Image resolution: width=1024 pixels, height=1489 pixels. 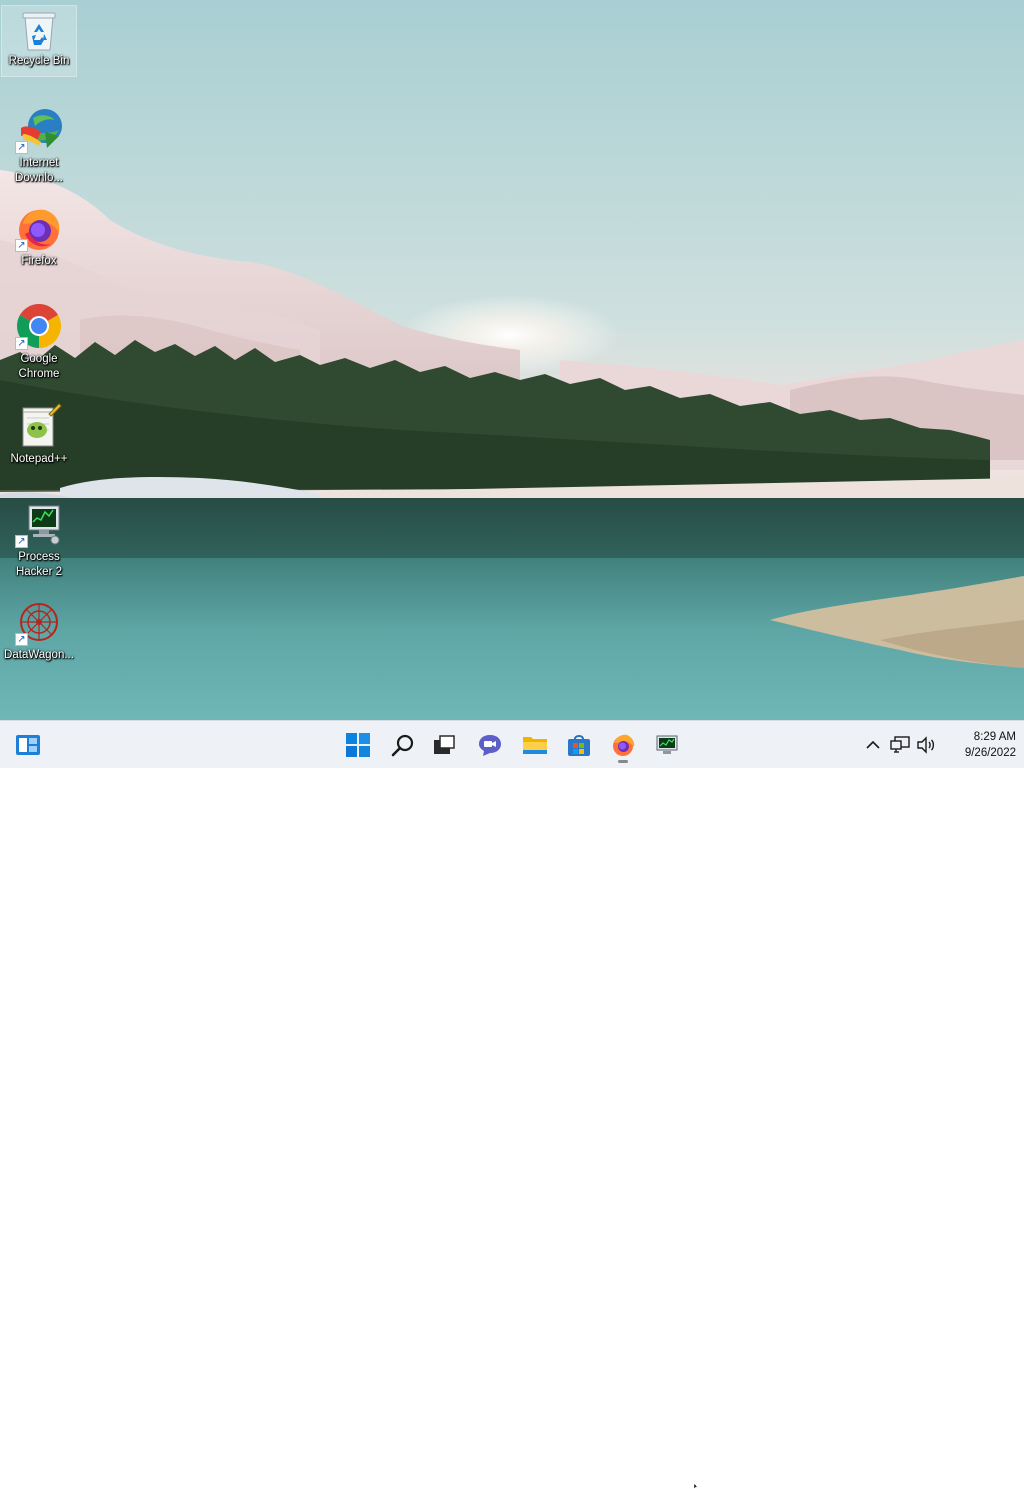 I want to click on desktop-icon-google-chrome: ↗ Google Chrome, so click(x=39, y=340).